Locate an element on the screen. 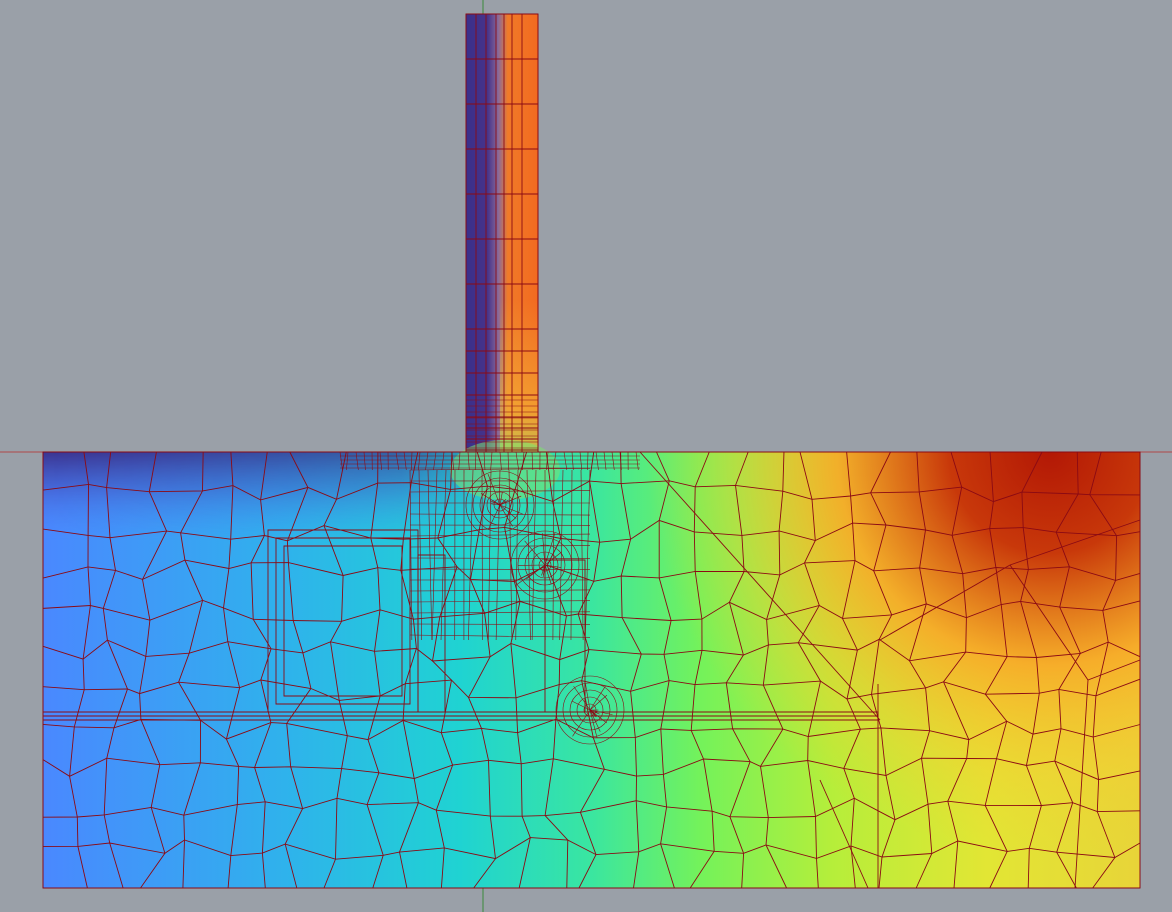  stem-region is located at coordinates (502, 234).